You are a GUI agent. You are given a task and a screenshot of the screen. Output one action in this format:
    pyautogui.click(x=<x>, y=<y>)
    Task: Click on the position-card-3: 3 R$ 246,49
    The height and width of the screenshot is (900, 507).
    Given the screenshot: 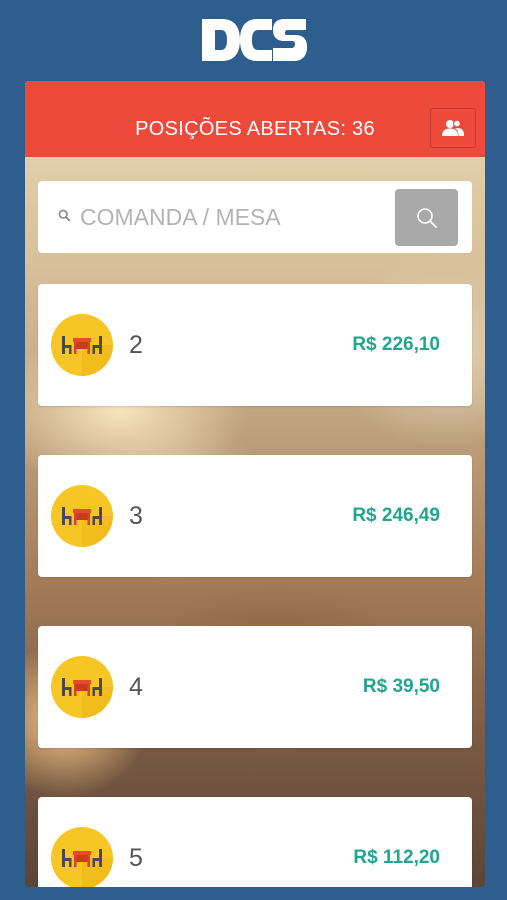 What is the action you would take?
    pyautogui.click(x=255, y=516)
    